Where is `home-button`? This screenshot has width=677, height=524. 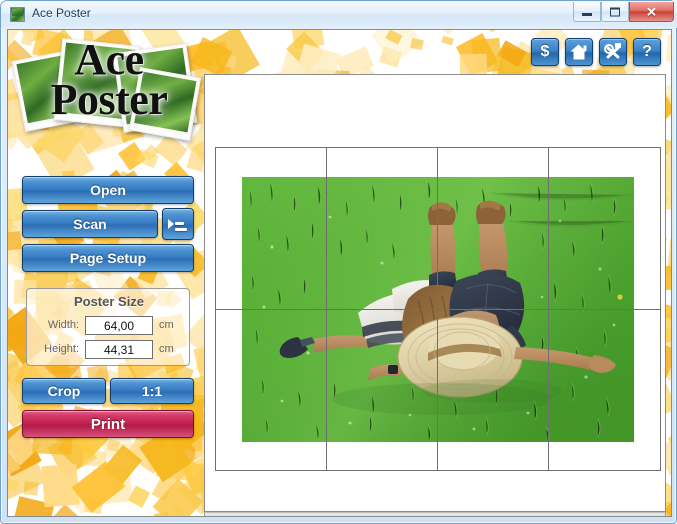
home-button is located at coordinates (579, 52).